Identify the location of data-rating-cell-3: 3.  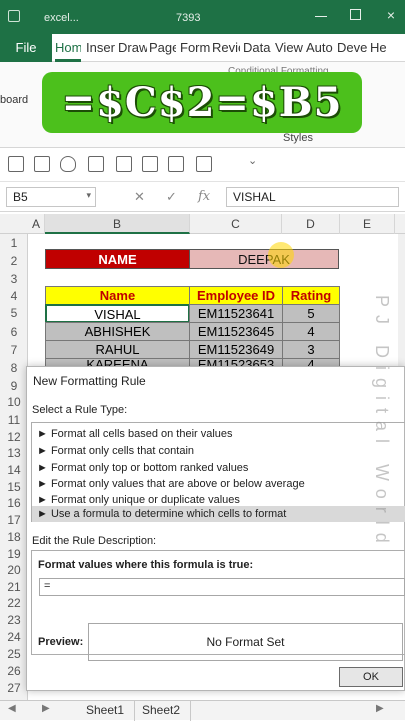
(311, 349).